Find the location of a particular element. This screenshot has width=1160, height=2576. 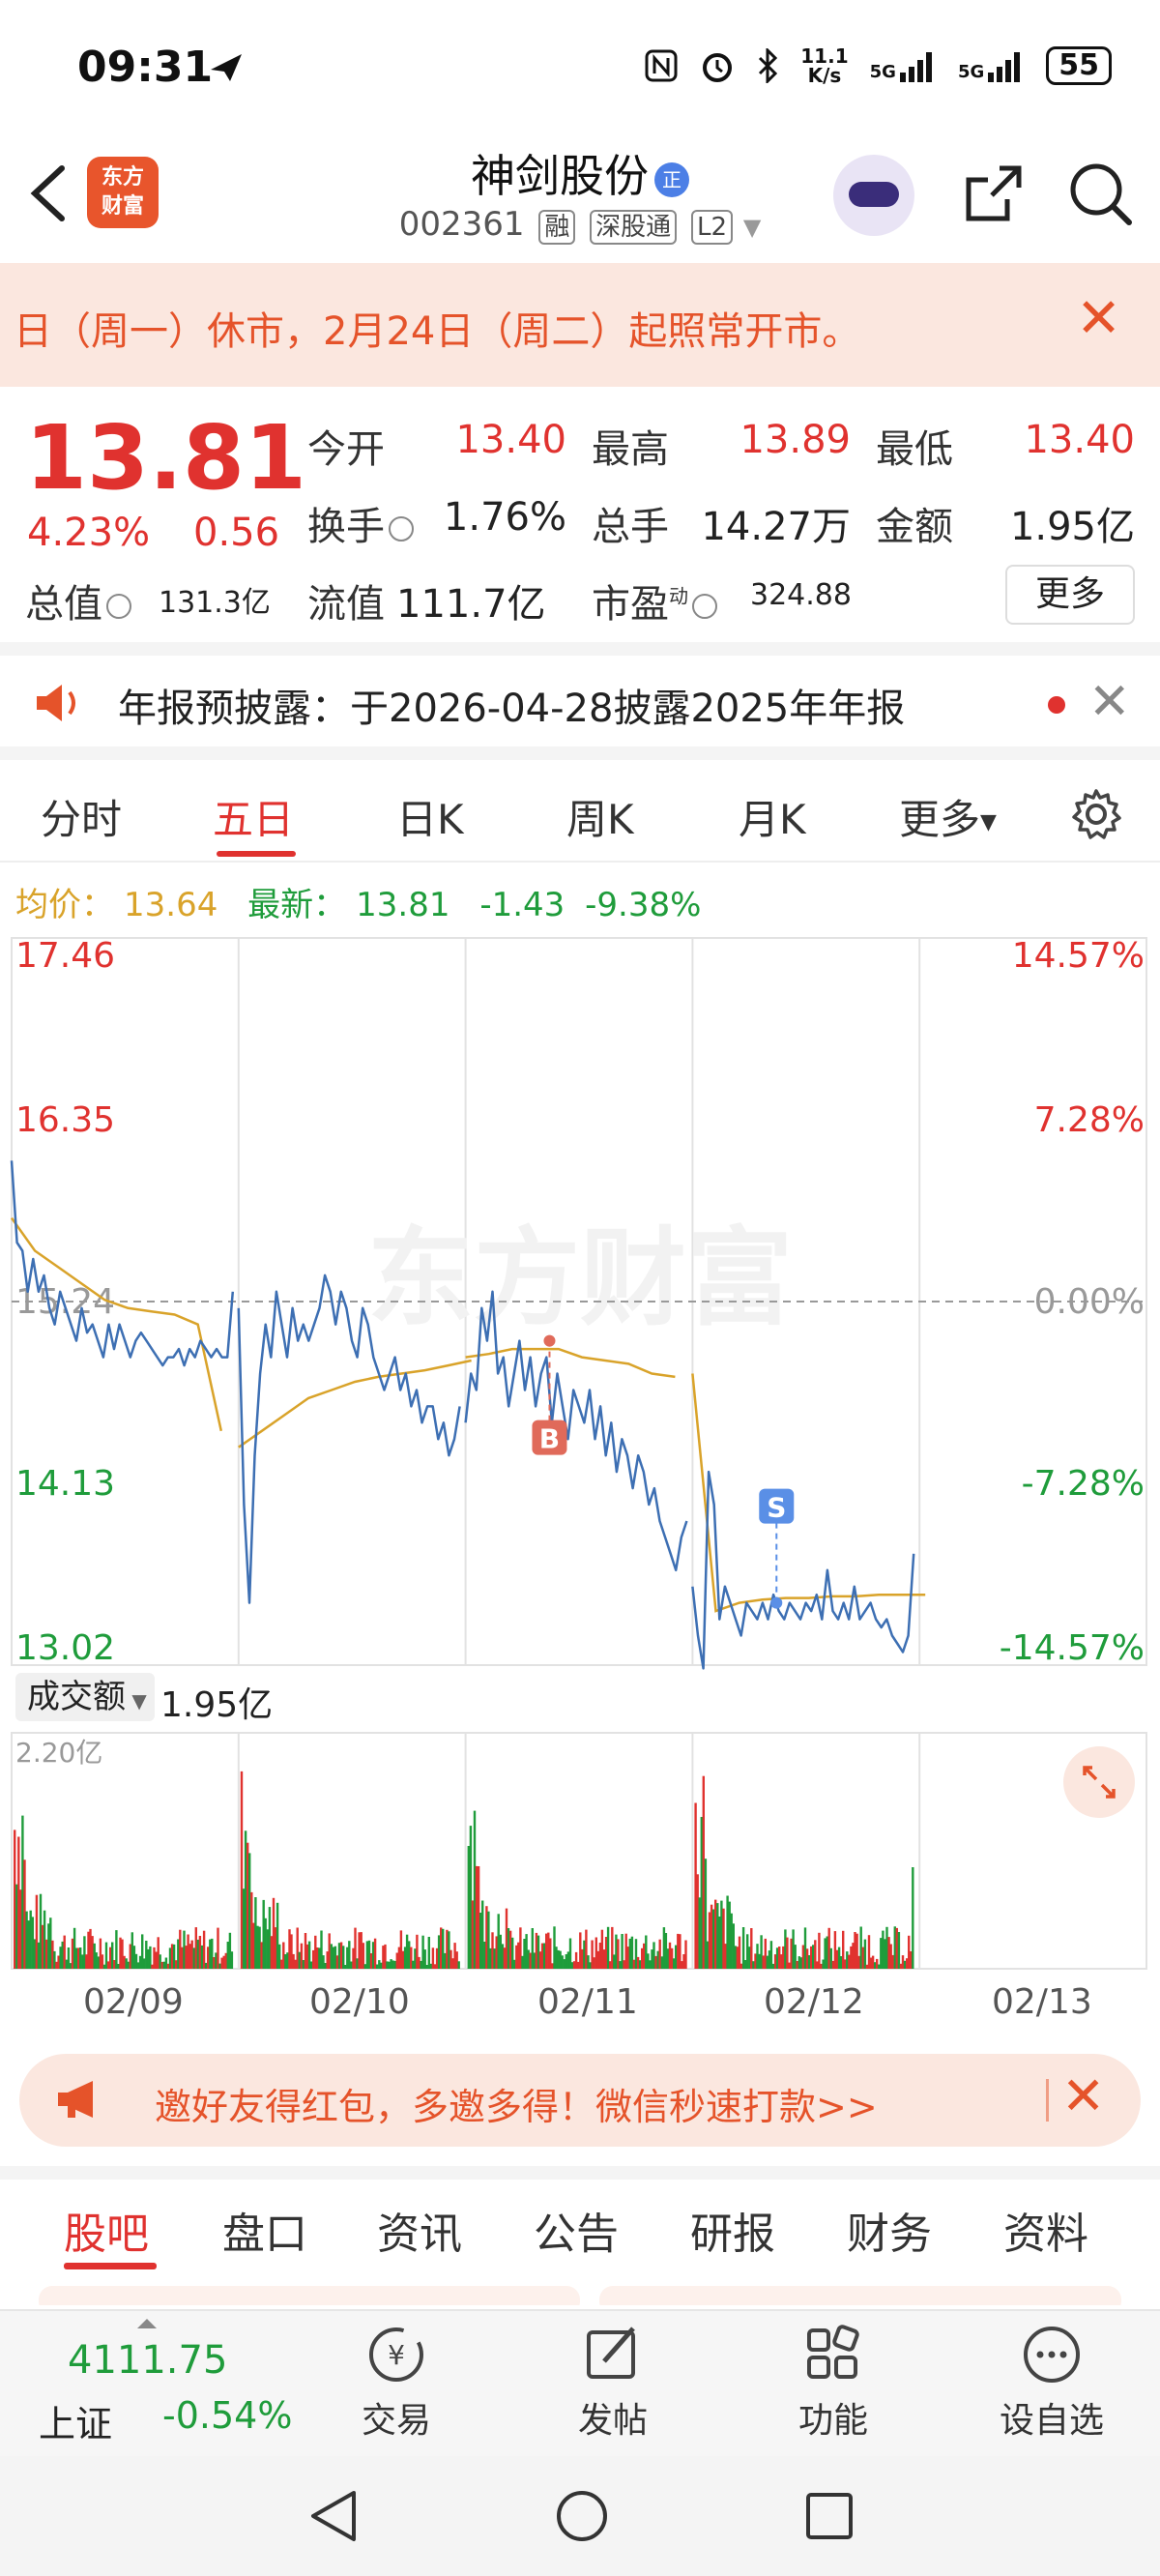

tab-forum: 股吧 is located at coordinates (107, 2230).